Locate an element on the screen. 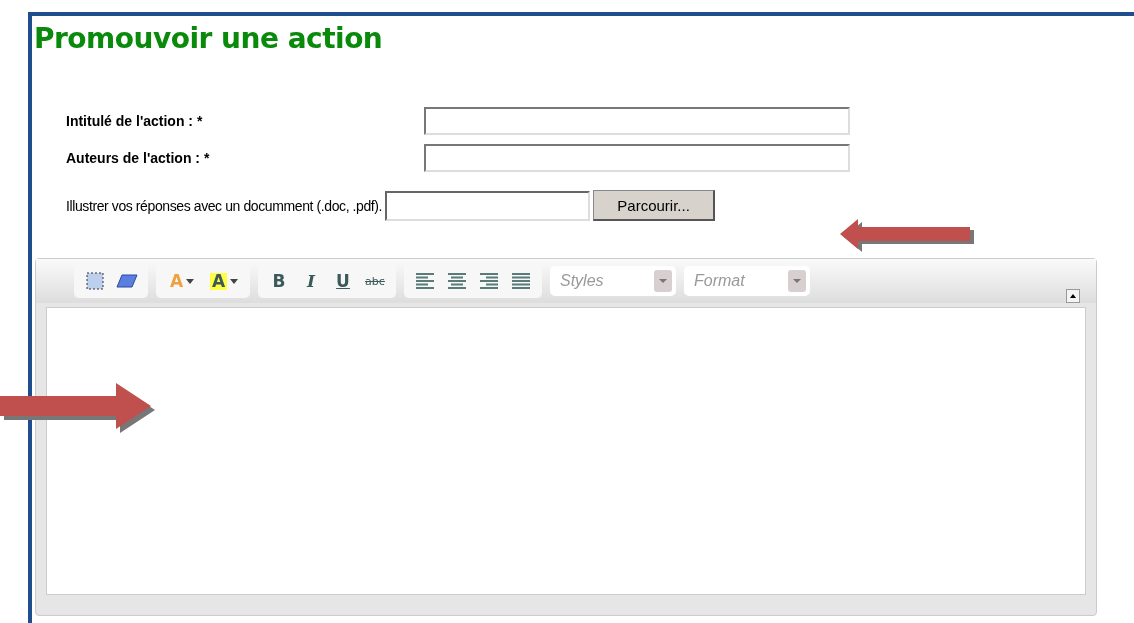 The image size is (1134, 623). align-left-icon is located at coordinates (425, 281).